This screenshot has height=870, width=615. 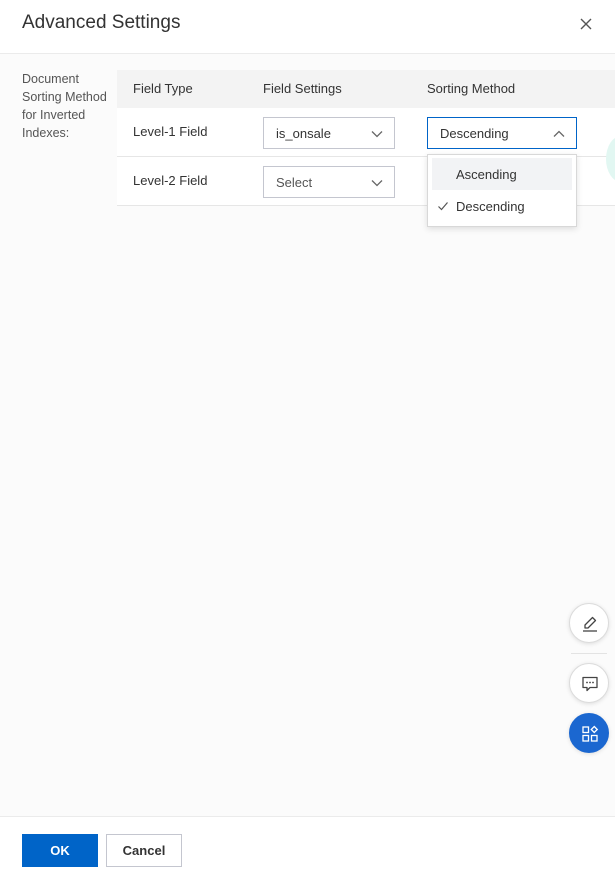 I want to click on edit-icon, so click(x=590, y=624).